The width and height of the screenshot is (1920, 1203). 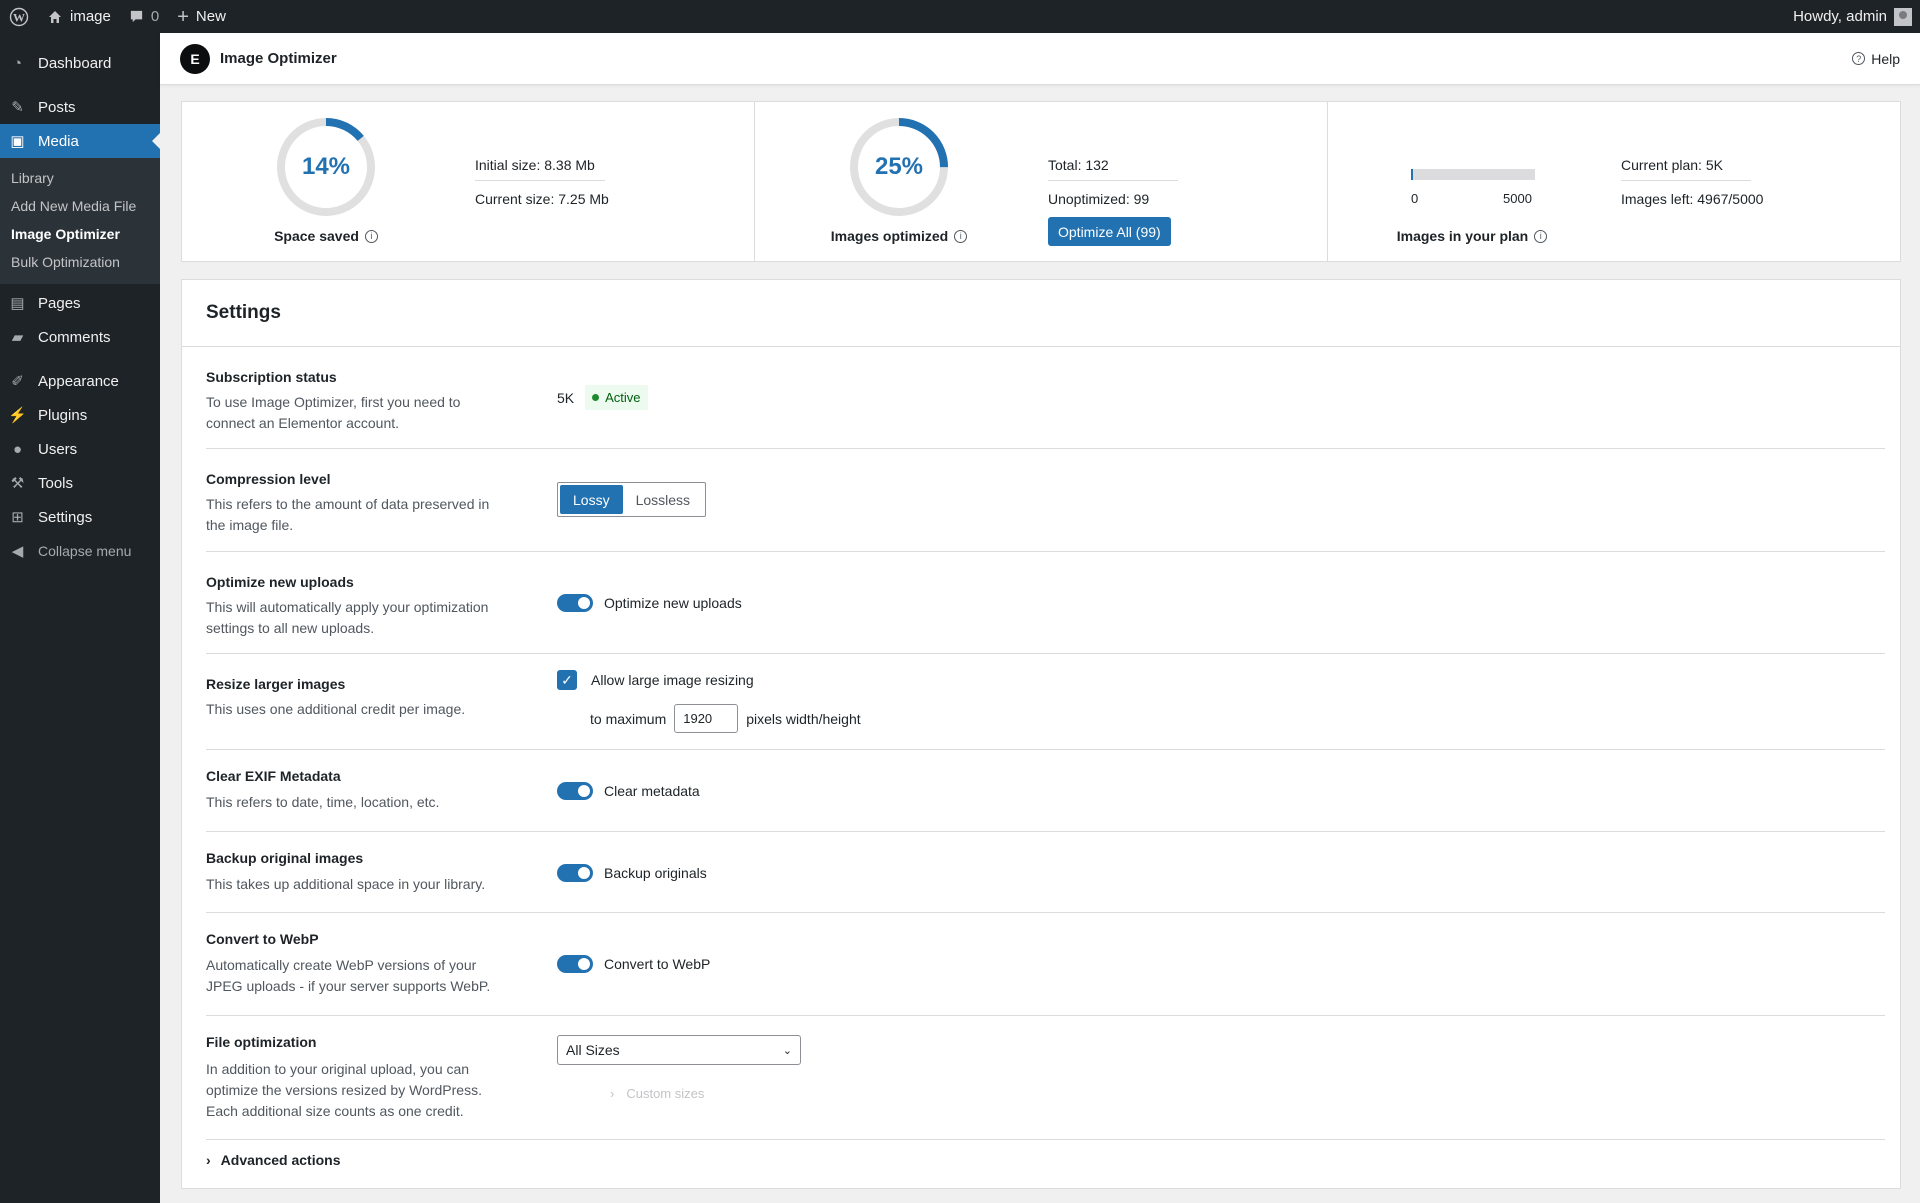 I want to click on file-opt-control: All Sizes ⌄, so click(x=679, y=1050).